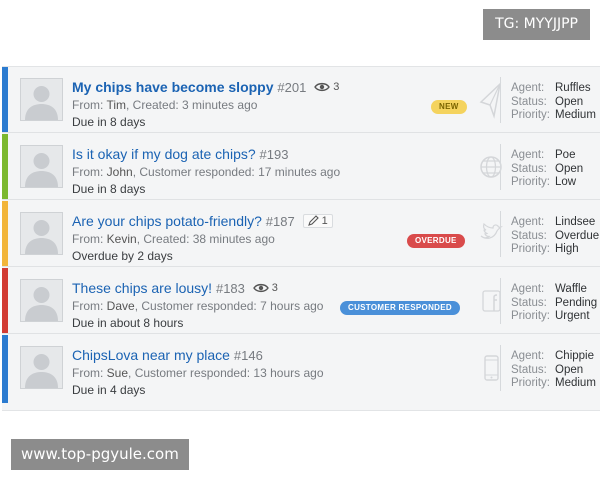  What do you see at coordinates (164, 154) in the screenshot?
I see `ticket-subject-link: Is it okay if my dog ate chips?` at bounding box center [164, 154].